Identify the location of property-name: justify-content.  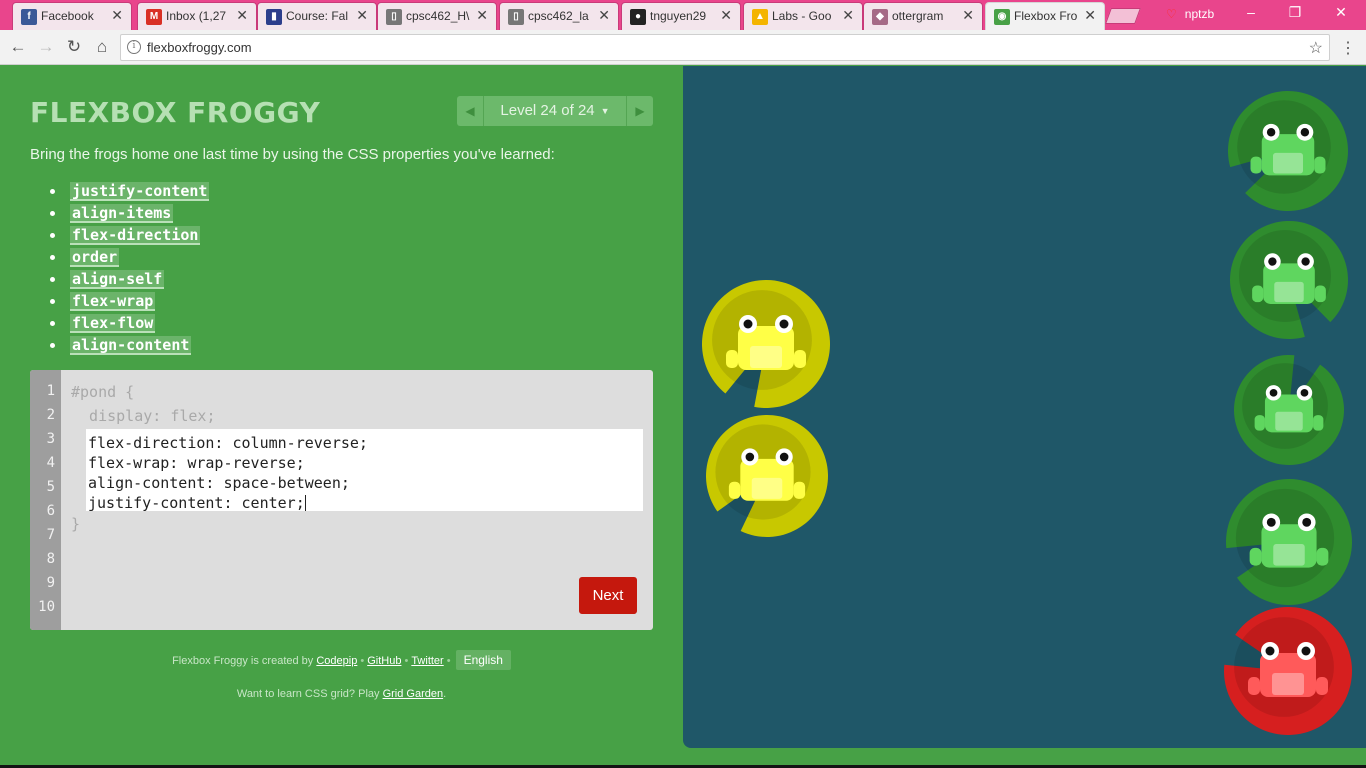
(140, 191).